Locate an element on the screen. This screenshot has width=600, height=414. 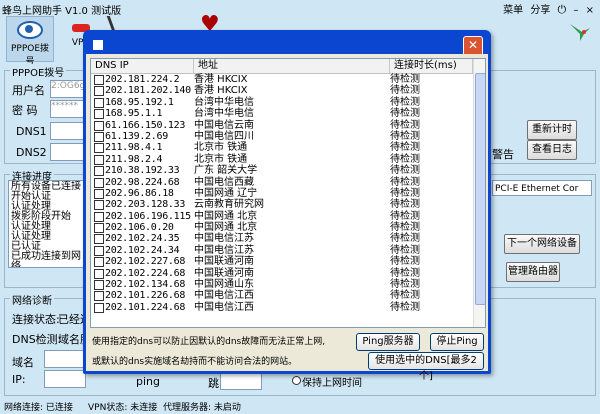
dns-row: 168.95.1.1 台湾中华电信 待检测 is located at coordinates (282, 114).